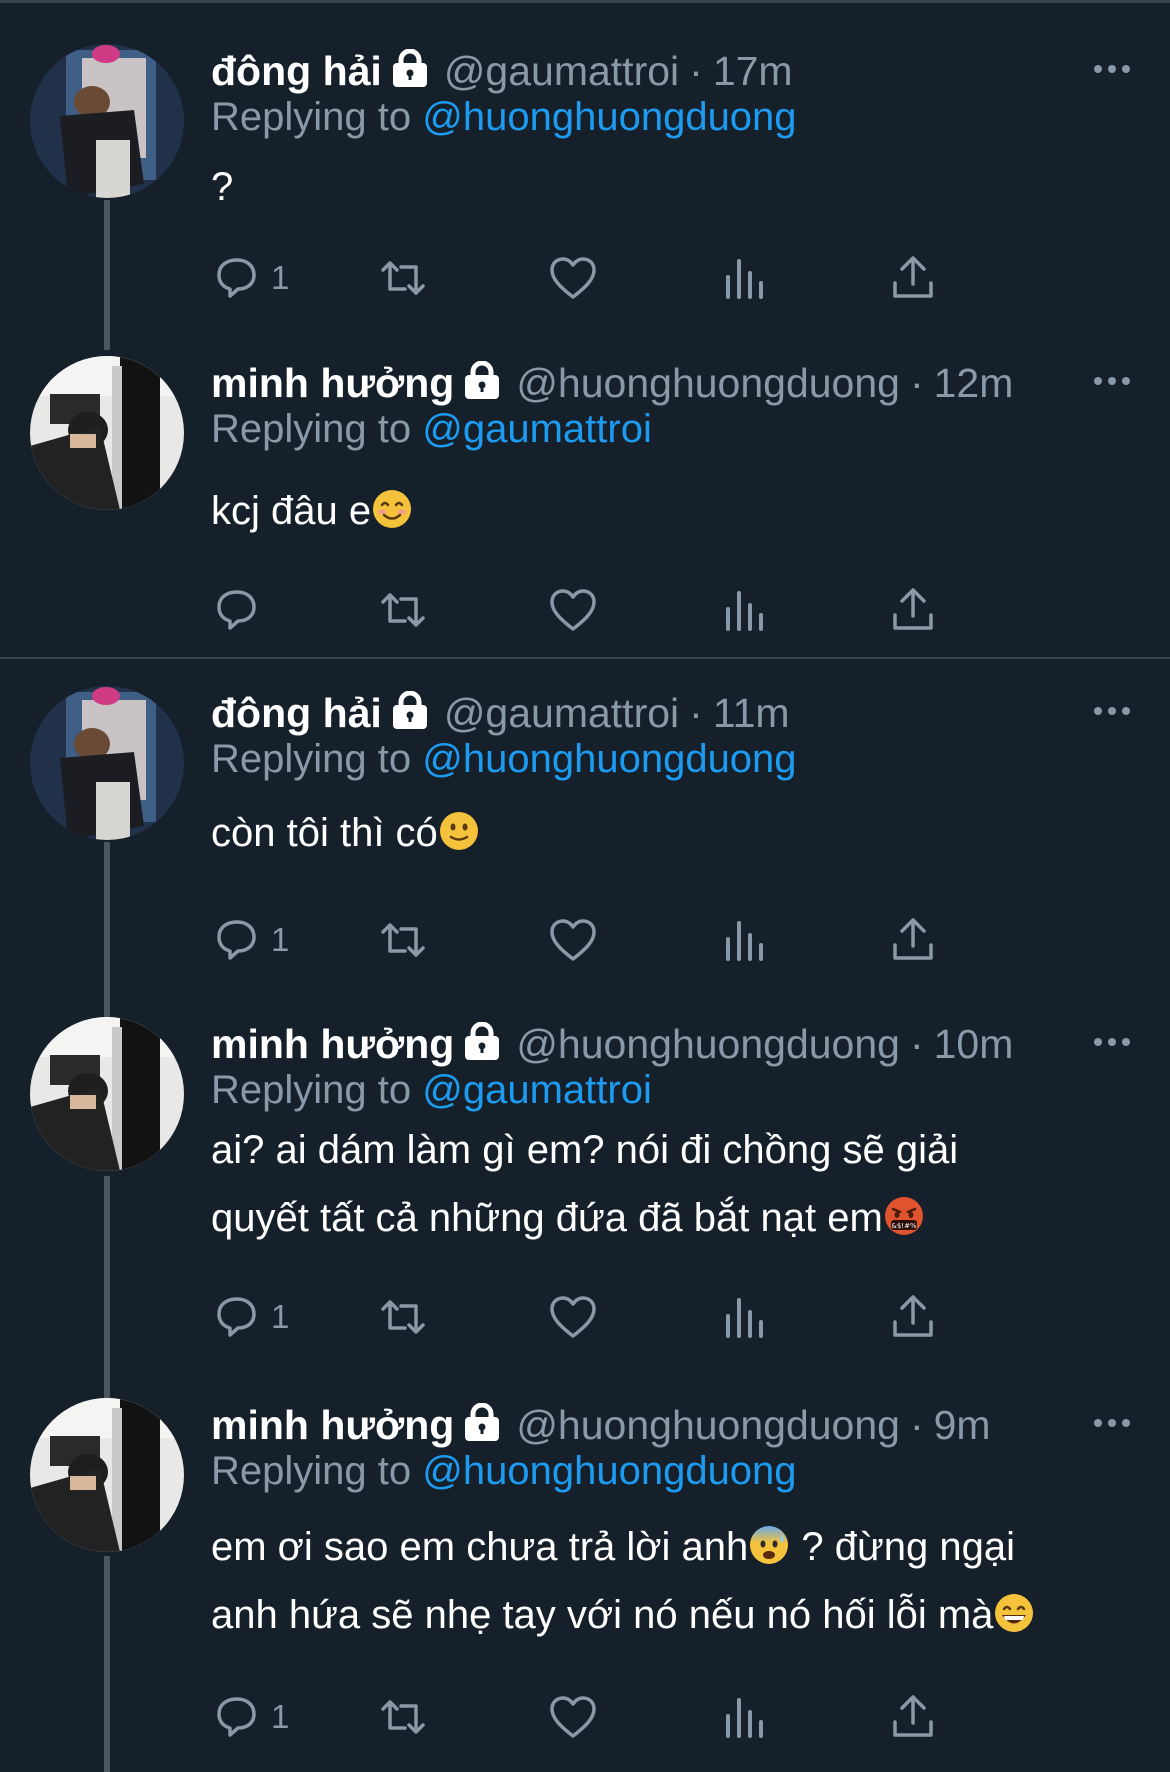 The width and height of the screenshot is (1170, 1772). What do you see at coordinates (753, 71) in the screenshot?
I see `timestamp: 17m` at bounding box center [753, 71].